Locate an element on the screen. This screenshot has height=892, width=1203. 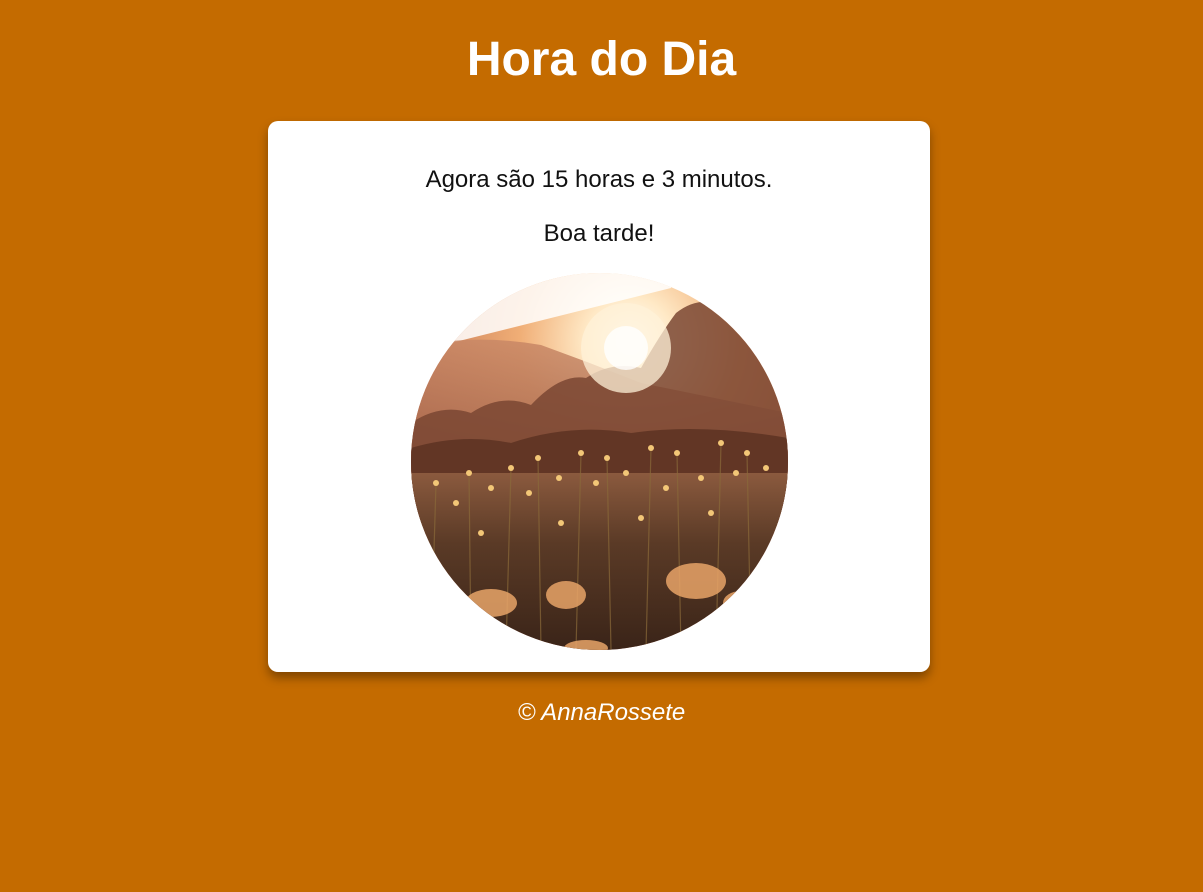
current-time-message: Agora são 15 horas e 3 minutos. is located at coordinates (599, 179).